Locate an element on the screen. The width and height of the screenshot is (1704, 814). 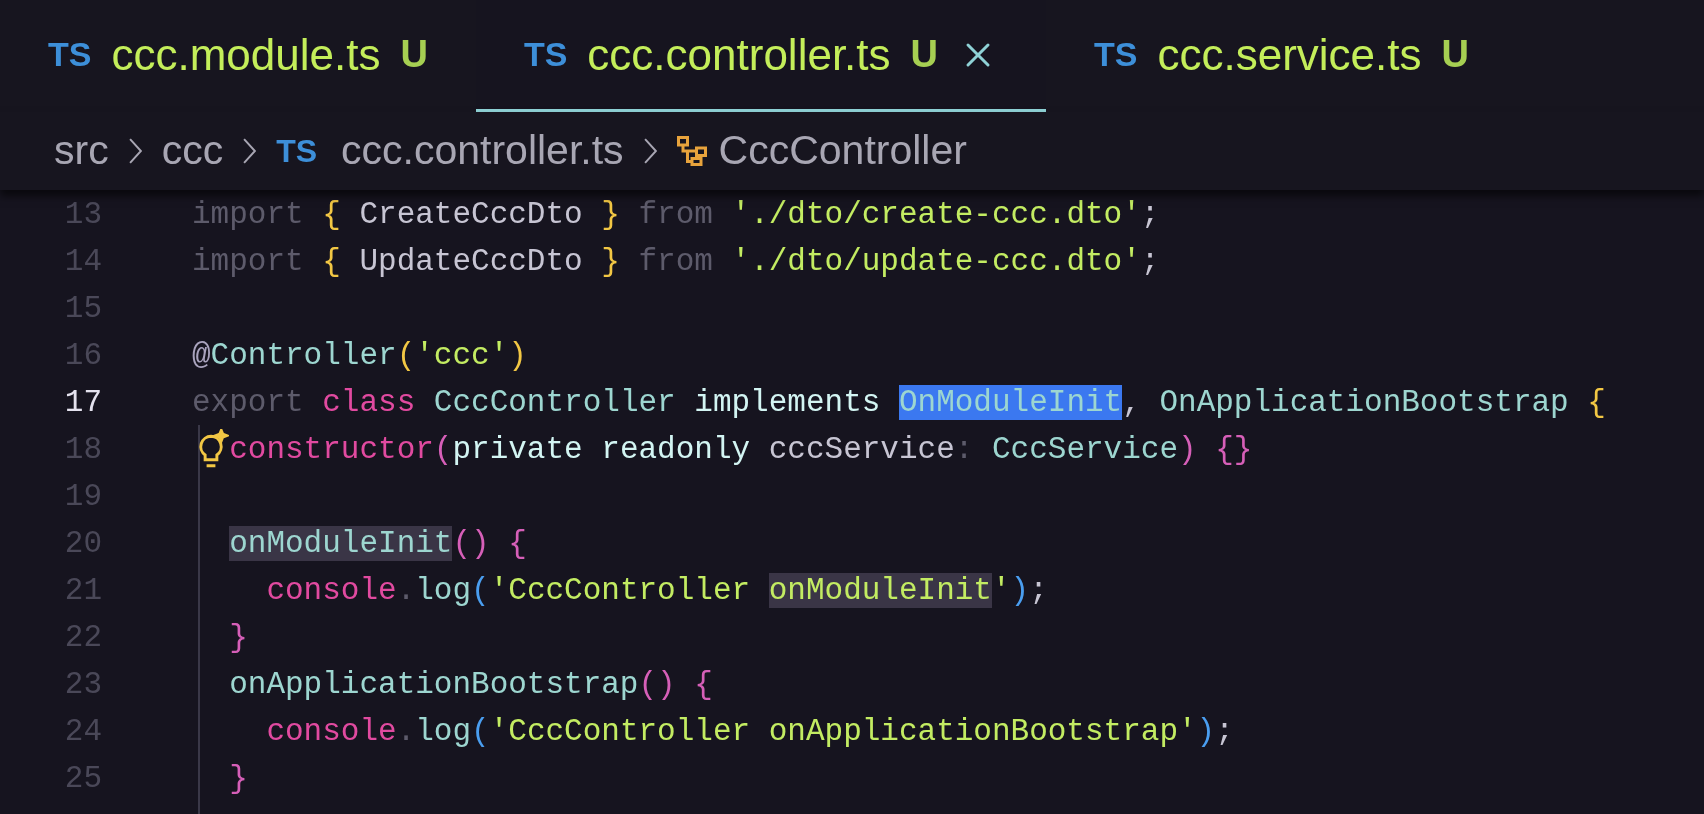
code-line: constructor(private readonly cccService: CccService) {} is located at coordinates (741, 450).